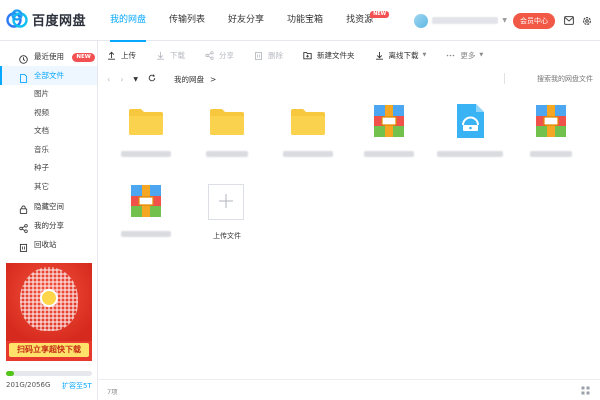 The width and height of the screenshot is (600, 400). What do you see at coordinates (152, 79) in the screenshot?
I see `refresh-icon` at bounding box center [152, 79].